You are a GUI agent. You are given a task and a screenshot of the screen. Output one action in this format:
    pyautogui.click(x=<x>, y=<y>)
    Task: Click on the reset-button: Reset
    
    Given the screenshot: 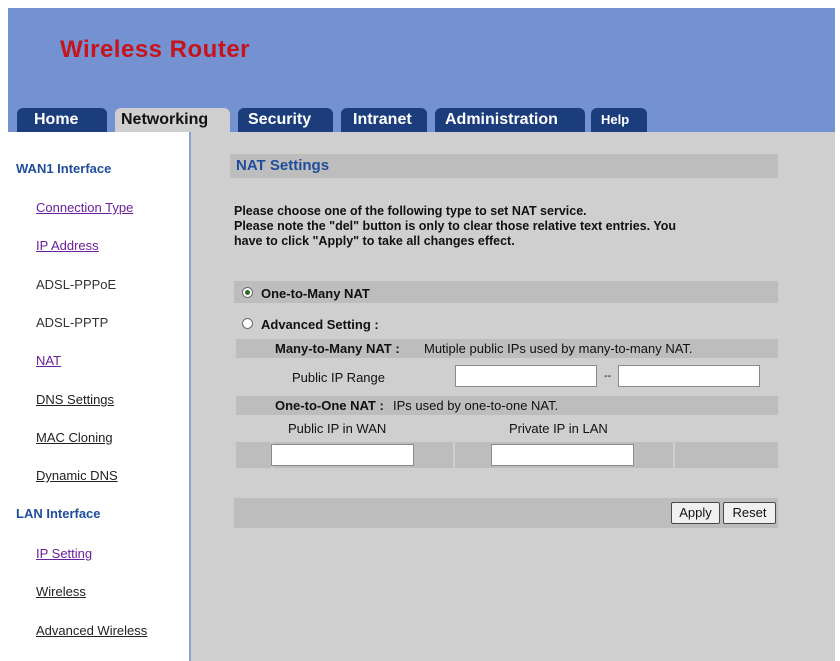 What is the action you would take?
    pyautogui.click(x=749, y=513)
    